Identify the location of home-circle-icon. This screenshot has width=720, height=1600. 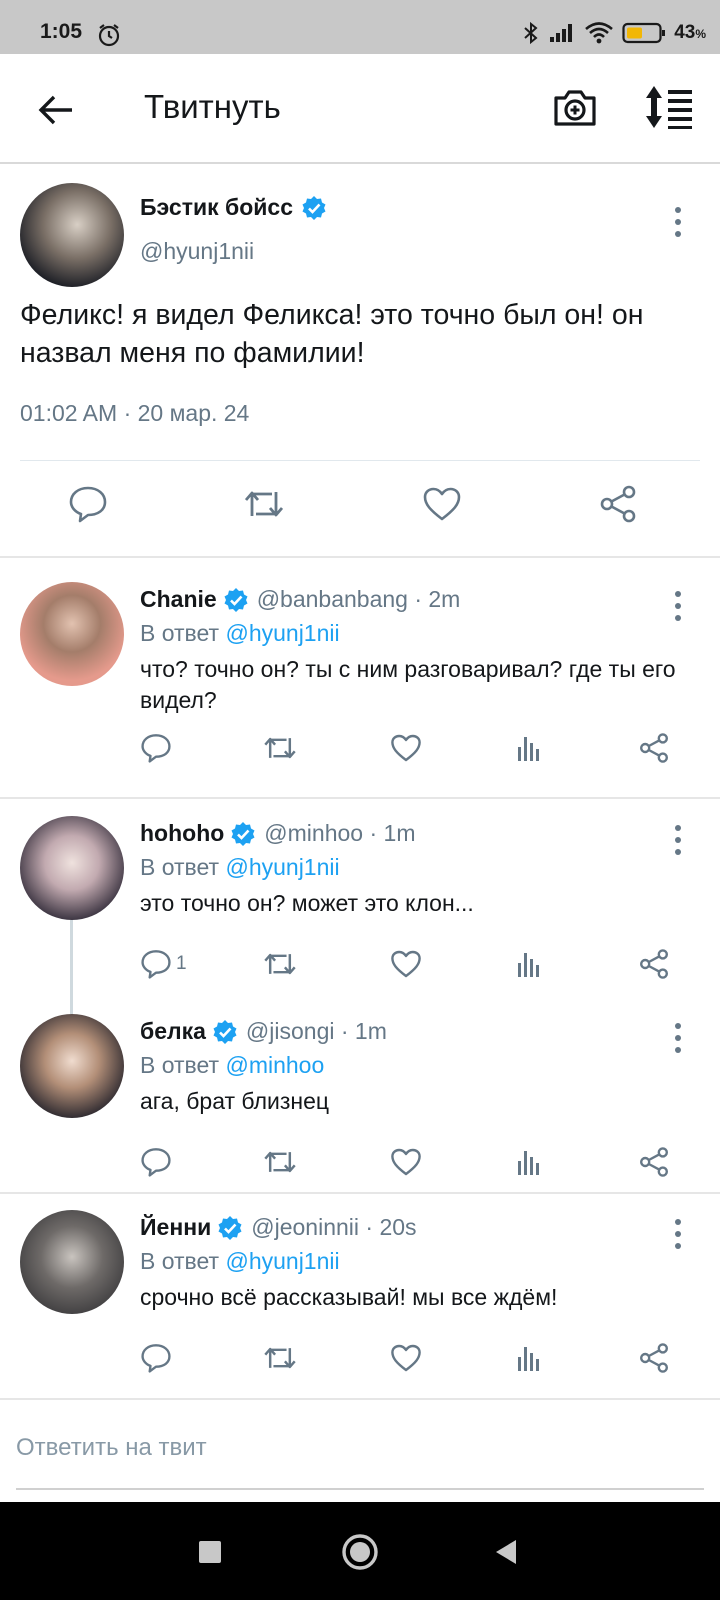
(360, 1552).